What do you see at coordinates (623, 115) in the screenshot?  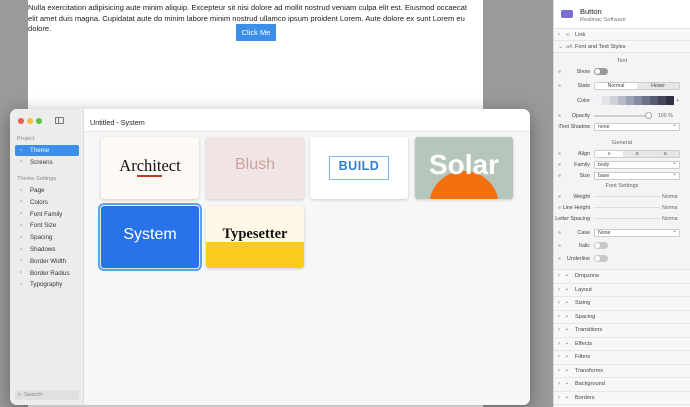 I see `opacity-slider` at bounding box center [623, 115].